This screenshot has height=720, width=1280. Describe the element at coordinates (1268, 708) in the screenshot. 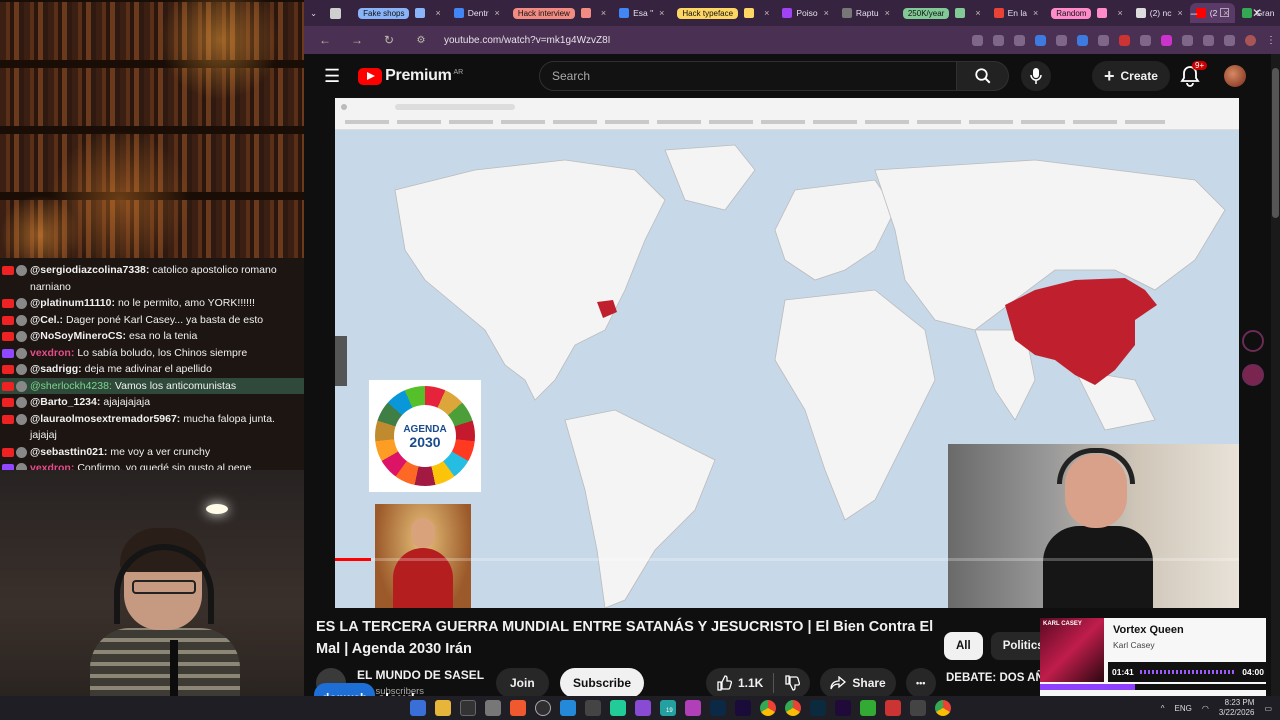

I see `notification-center-icon: ▭` at that location.